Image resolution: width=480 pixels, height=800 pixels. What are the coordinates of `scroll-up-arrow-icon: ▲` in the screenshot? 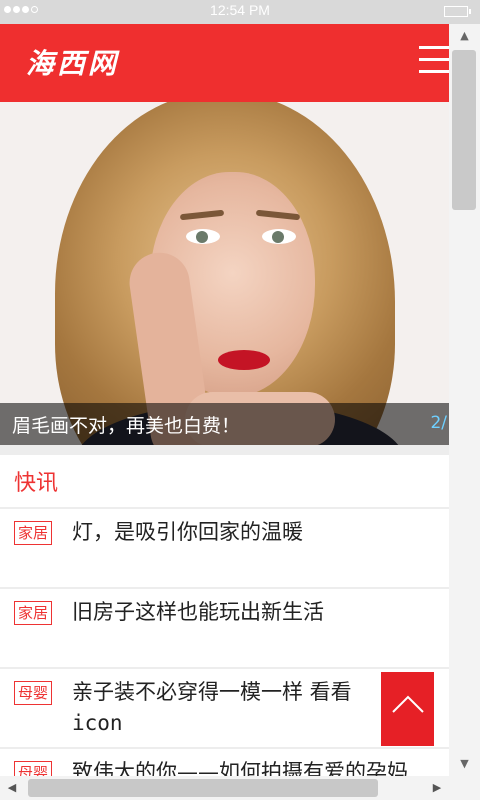 It's located at (464, 36).